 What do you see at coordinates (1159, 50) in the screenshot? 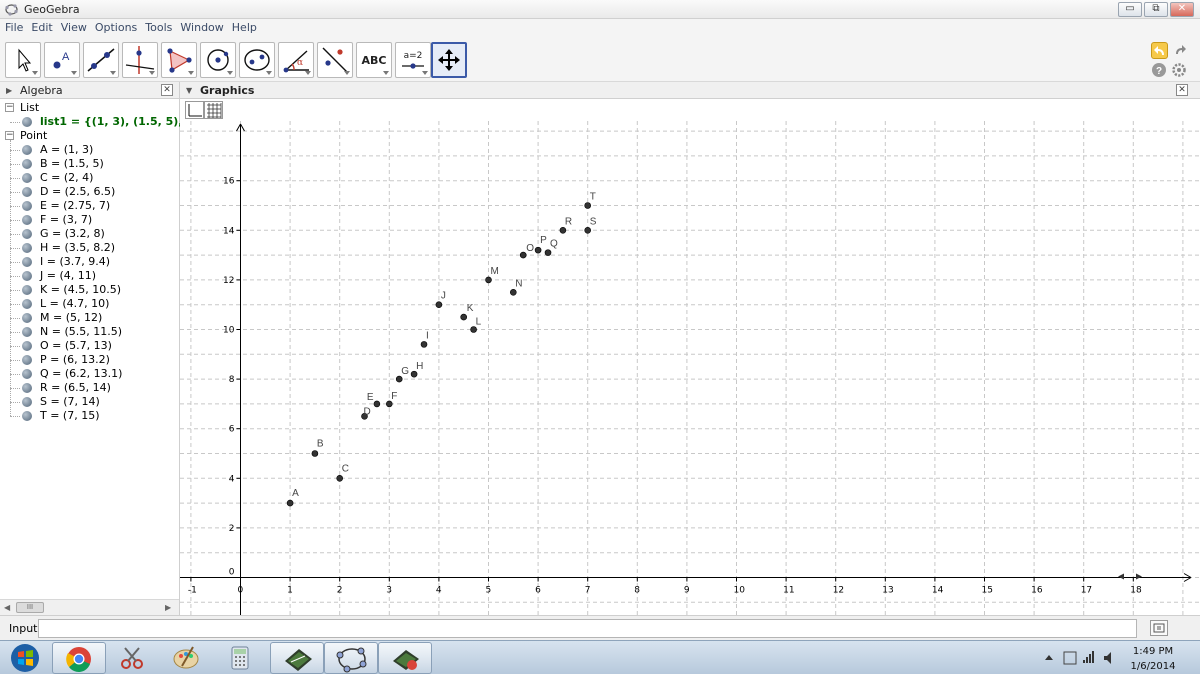
I see `undo-icon` at bounding box center [1159, 50].